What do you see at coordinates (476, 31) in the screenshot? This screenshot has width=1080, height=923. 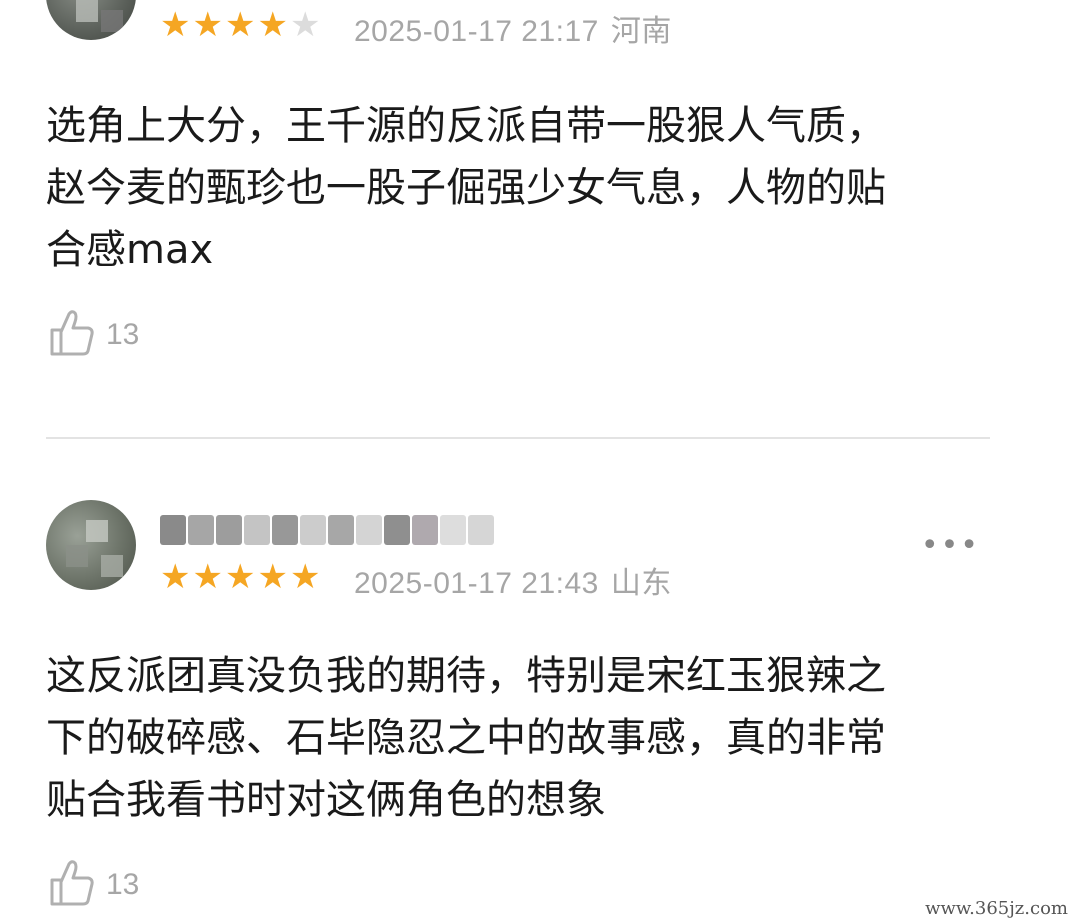 I see `review-date: 2025-01-17 21:17` at bounding box center [476, 31].